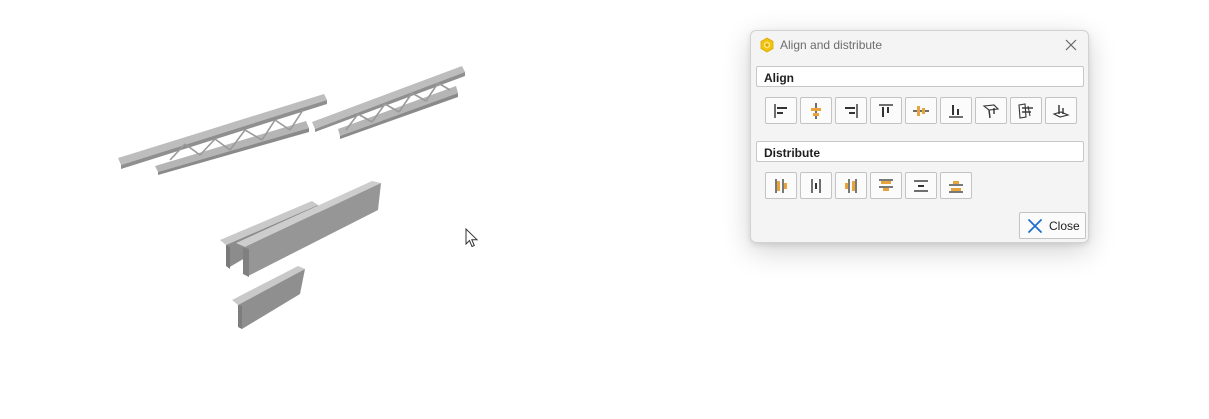 The image size is (1209, 419). I want to click on align-right-icon, so click(851, 110).